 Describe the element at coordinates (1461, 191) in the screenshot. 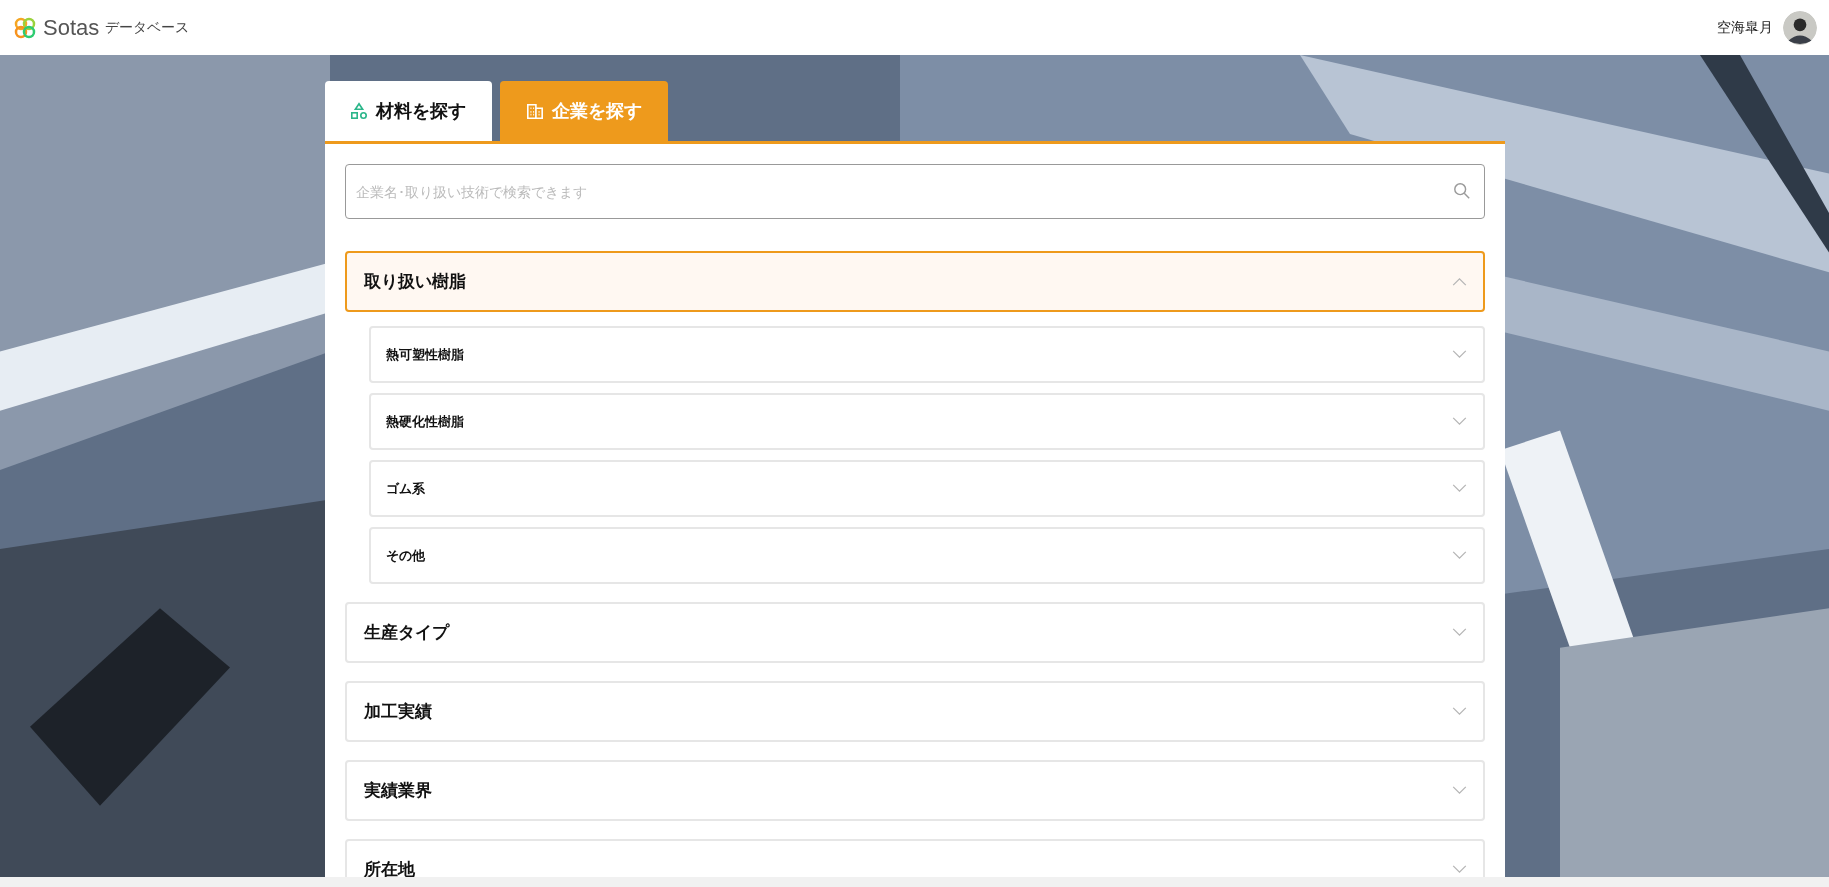

I see `search-icon` at that location.